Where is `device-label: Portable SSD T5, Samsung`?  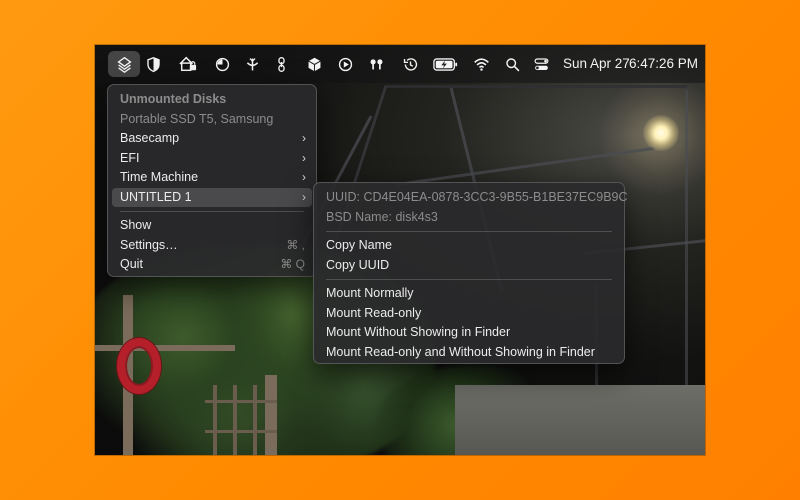 device-label: Portable SSD T5, Samsung is located at coordinates (197, 118).